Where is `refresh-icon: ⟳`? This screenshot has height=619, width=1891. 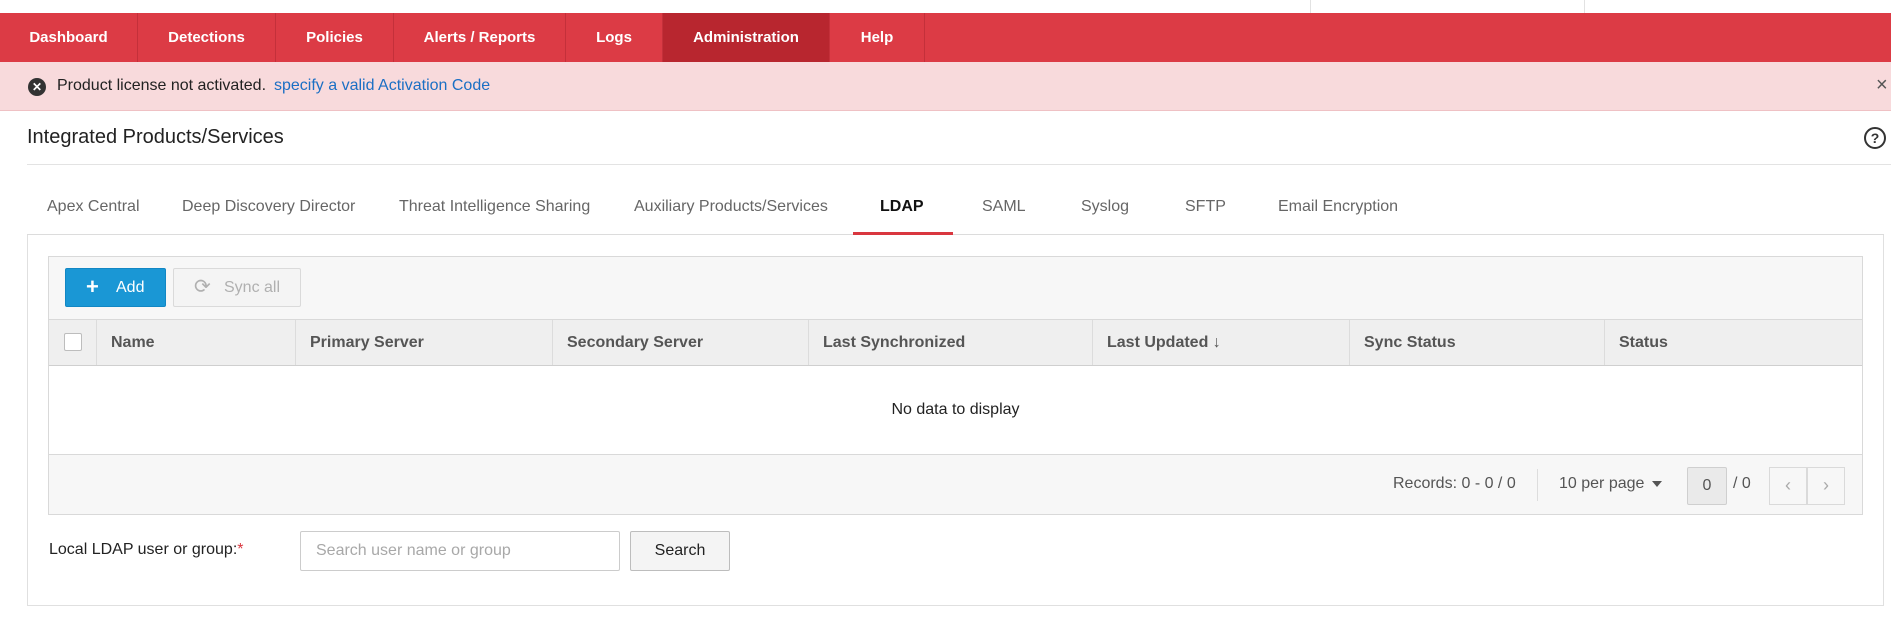 refresh-icon: ⟳ is located at coordinates (202, 287).